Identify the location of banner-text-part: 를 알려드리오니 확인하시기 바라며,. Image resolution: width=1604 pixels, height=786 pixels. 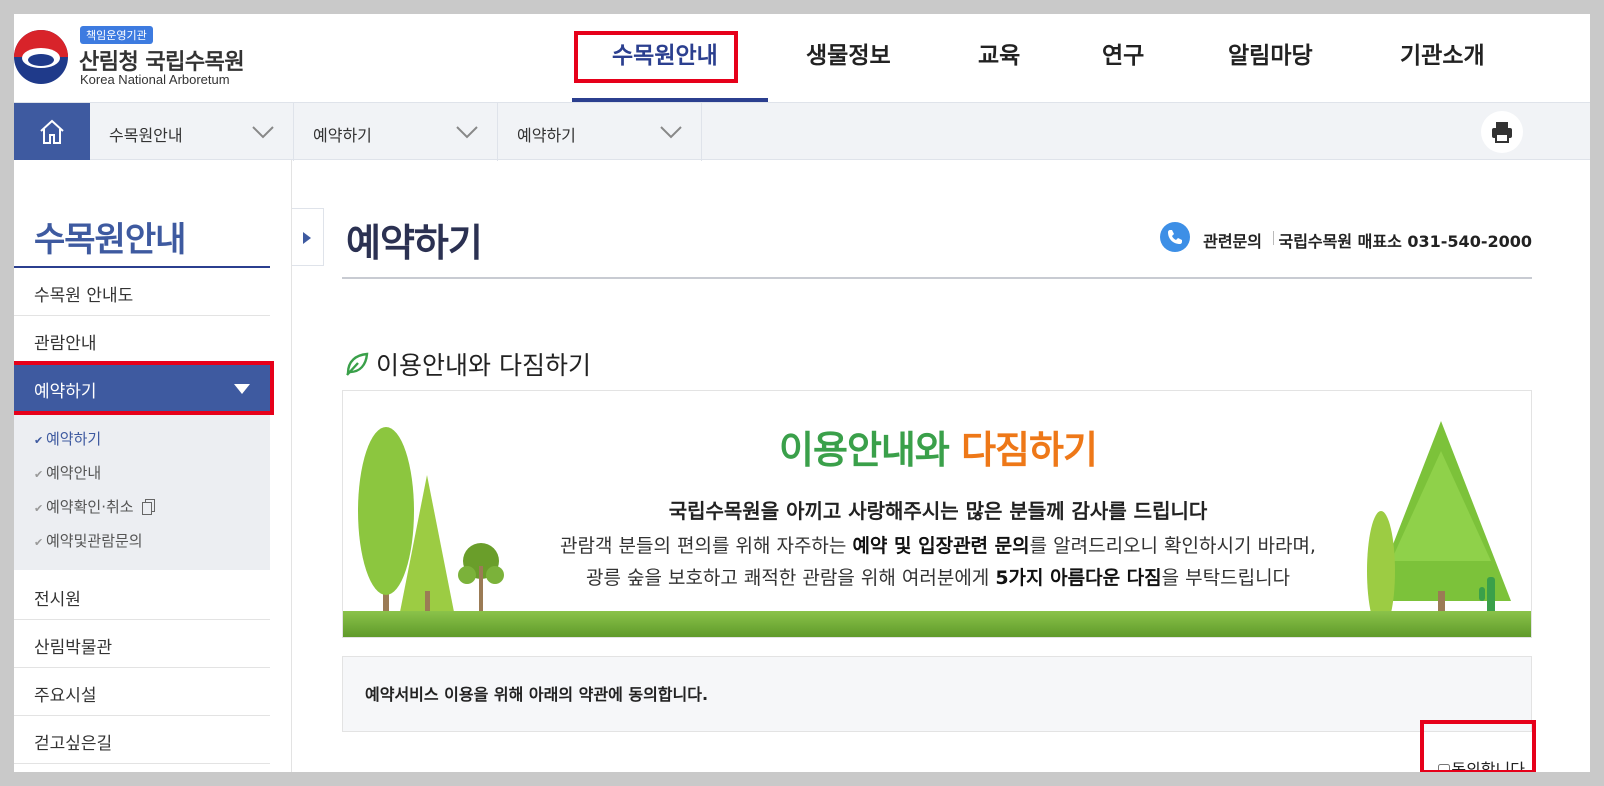
(1172, 546).